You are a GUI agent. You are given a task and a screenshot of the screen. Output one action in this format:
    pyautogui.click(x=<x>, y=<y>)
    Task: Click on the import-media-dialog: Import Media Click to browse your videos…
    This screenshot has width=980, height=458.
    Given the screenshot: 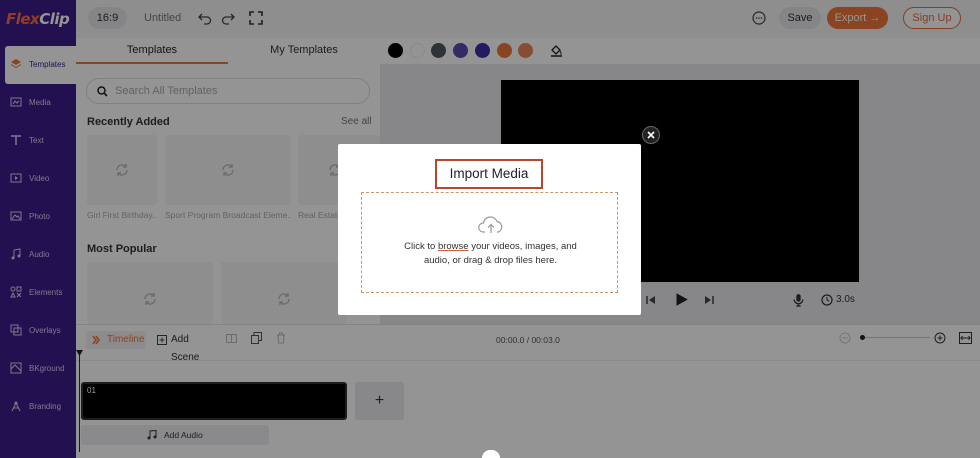 What is the action you would take?
    pyautogui.click(x=489, y=229)
    